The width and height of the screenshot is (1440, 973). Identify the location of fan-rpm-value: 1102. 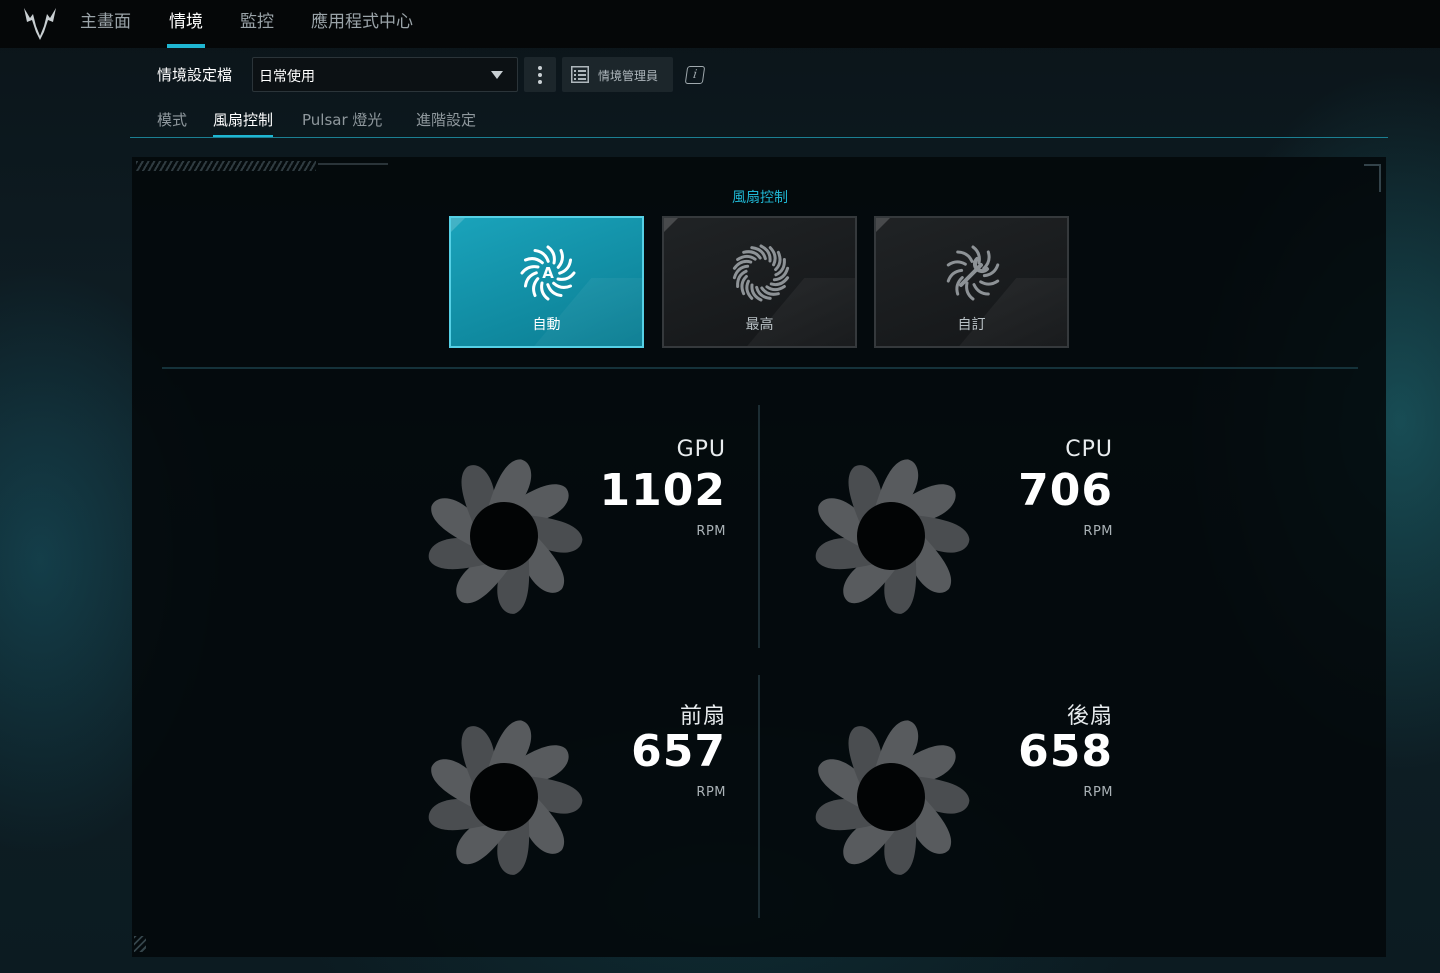
(662, 490).